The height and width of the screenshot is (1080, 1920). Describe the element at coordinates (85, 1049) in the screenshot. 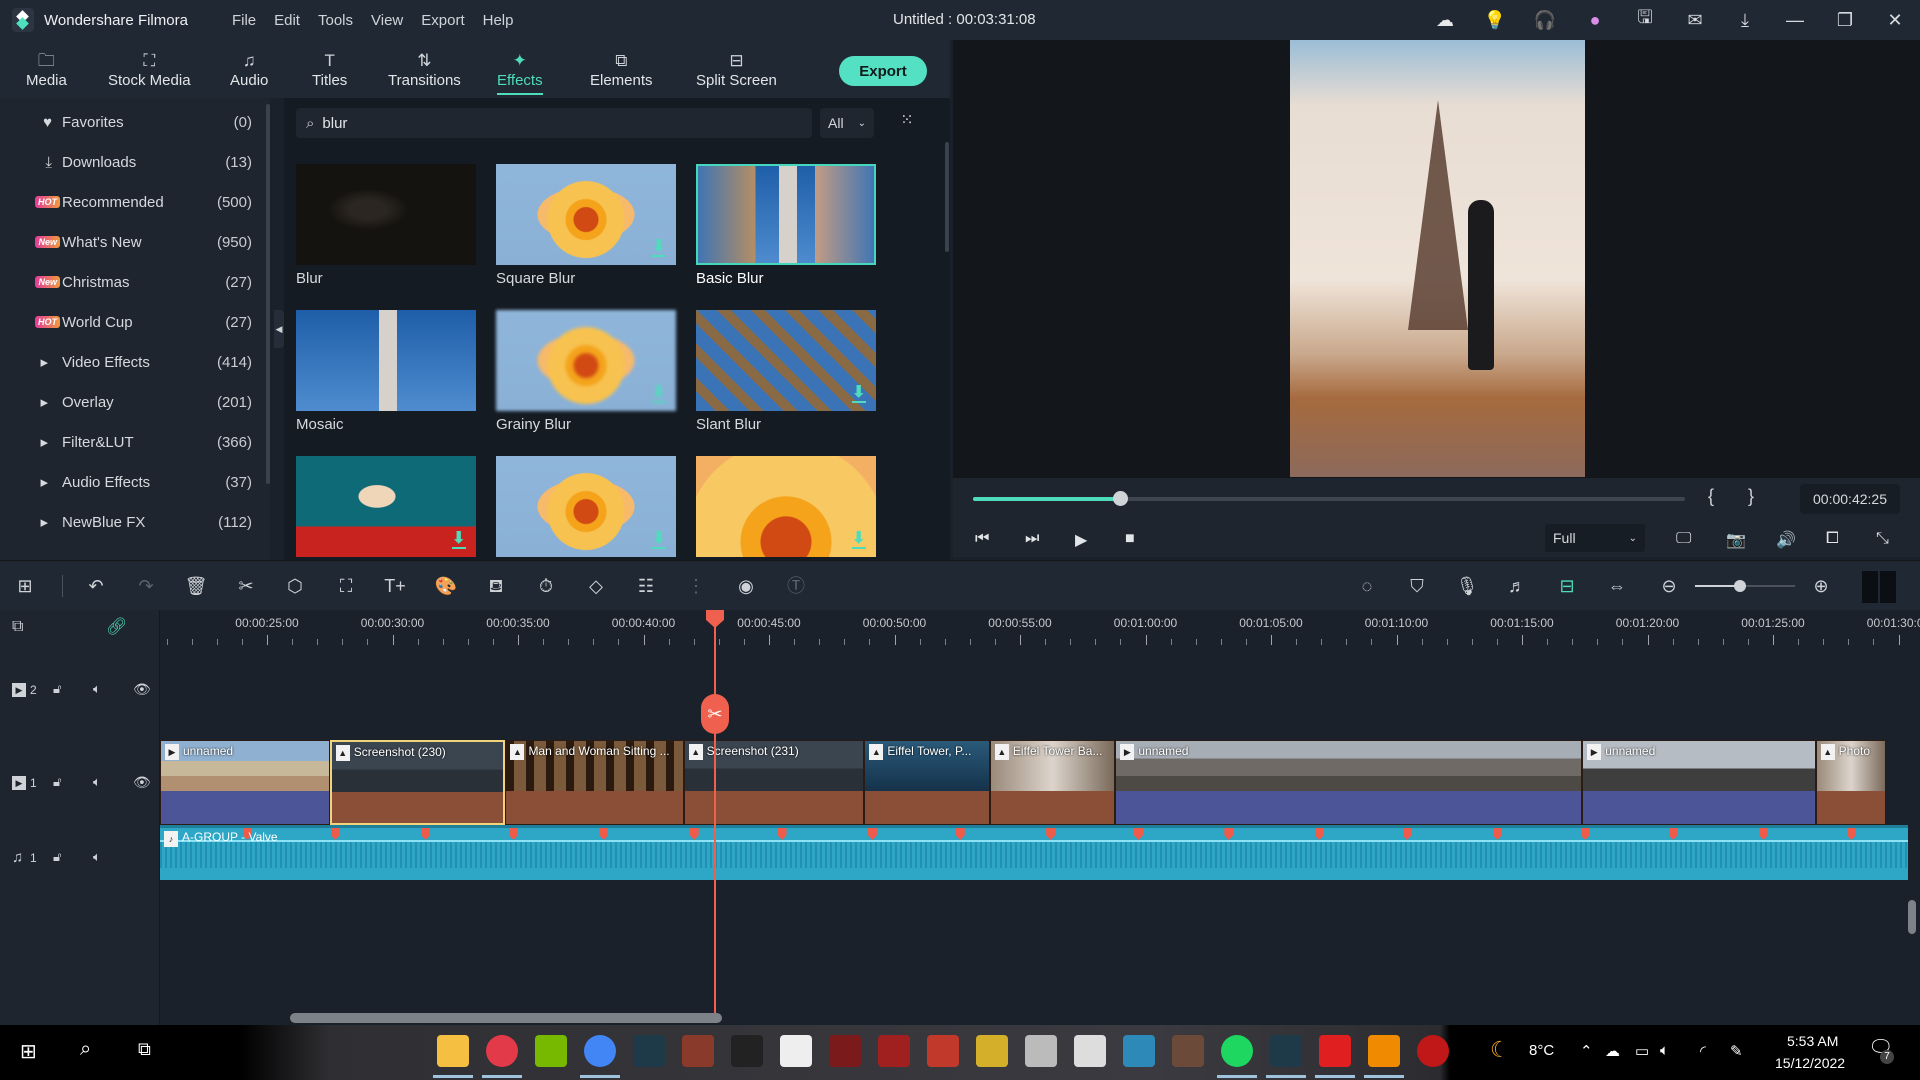

I see `search-icon: ⌕` at that location.